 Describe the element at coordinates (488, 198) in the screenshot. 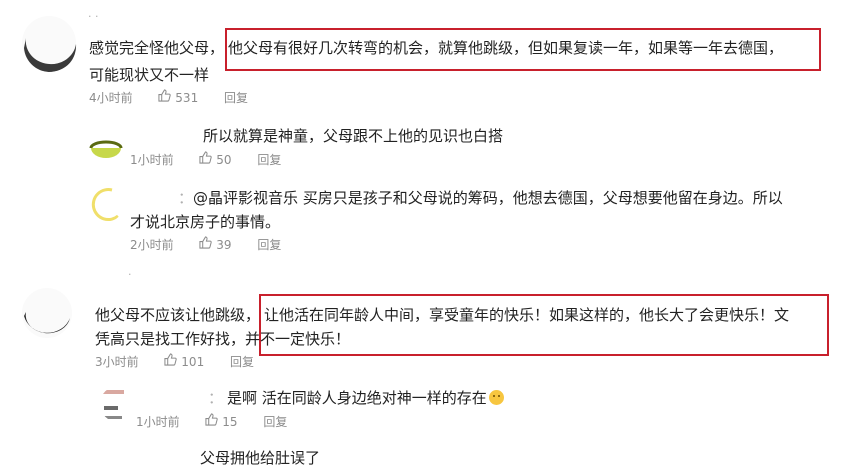

I see `reply-text-line1: @晶评影视音乐 买房只是孩子和父母说的筹码，他想去德国，父母想要他留在身边。所以` at that location.